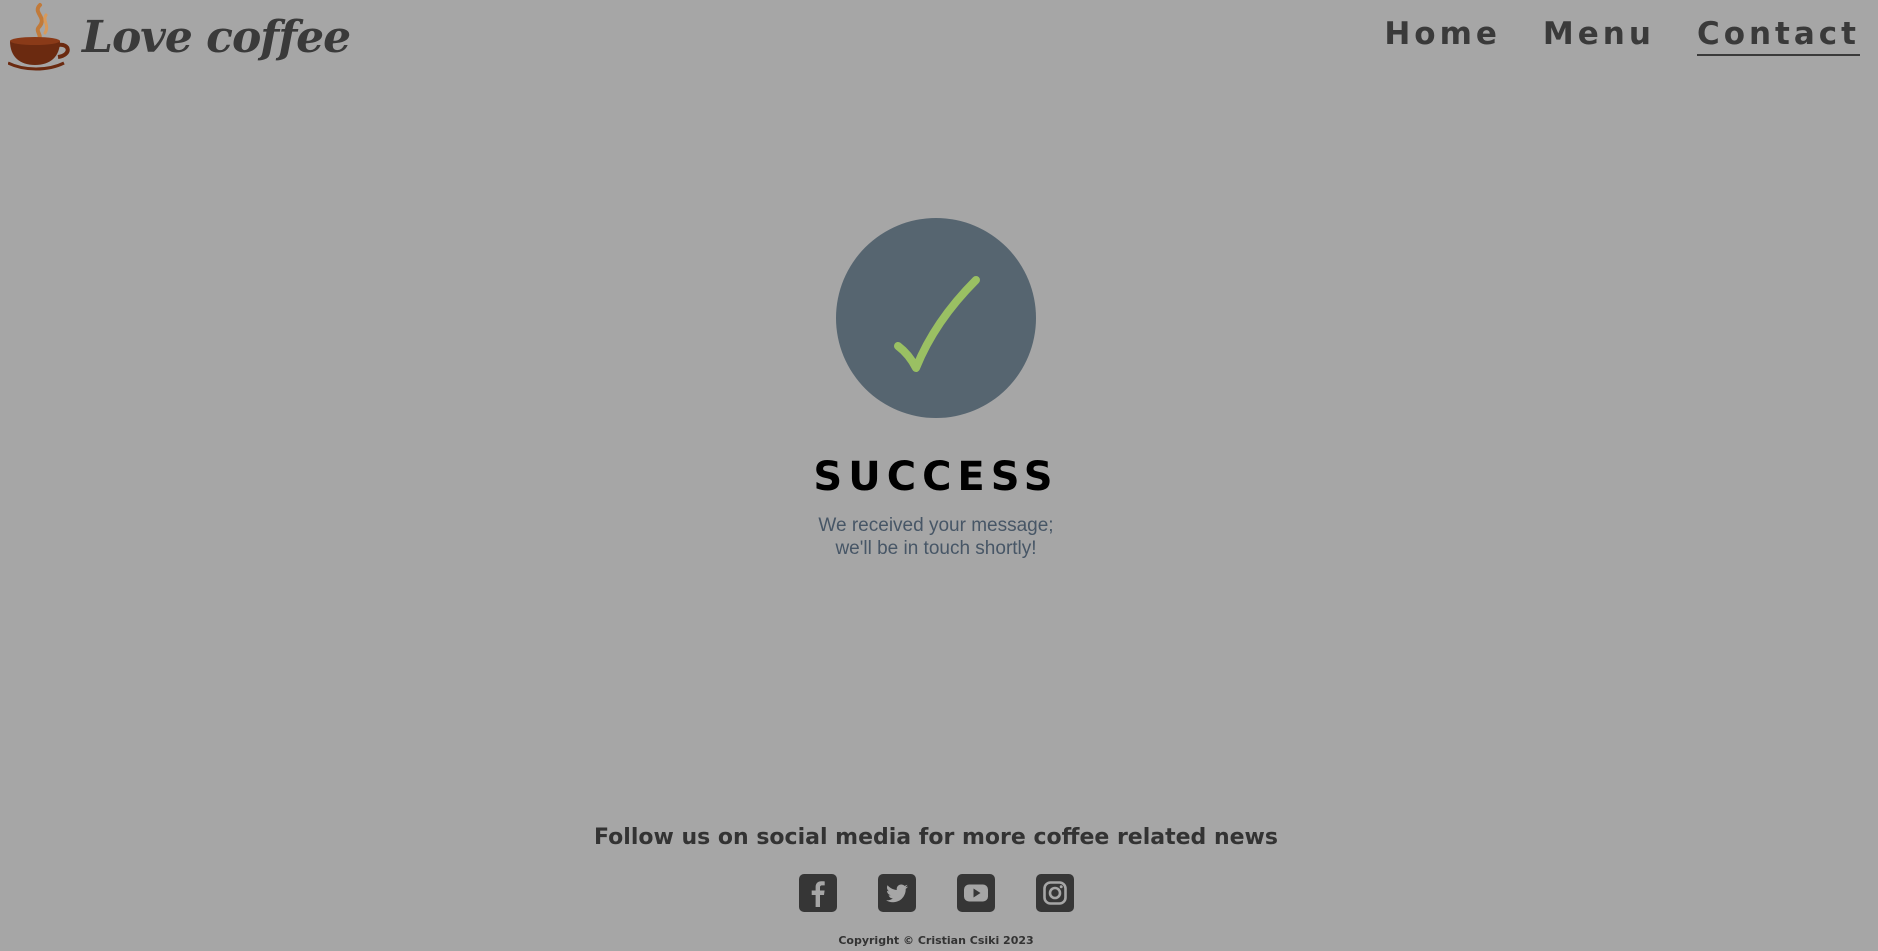 This screenshot has width=1878, height=951. I want to click on facebook-icon, so click(818, 894).